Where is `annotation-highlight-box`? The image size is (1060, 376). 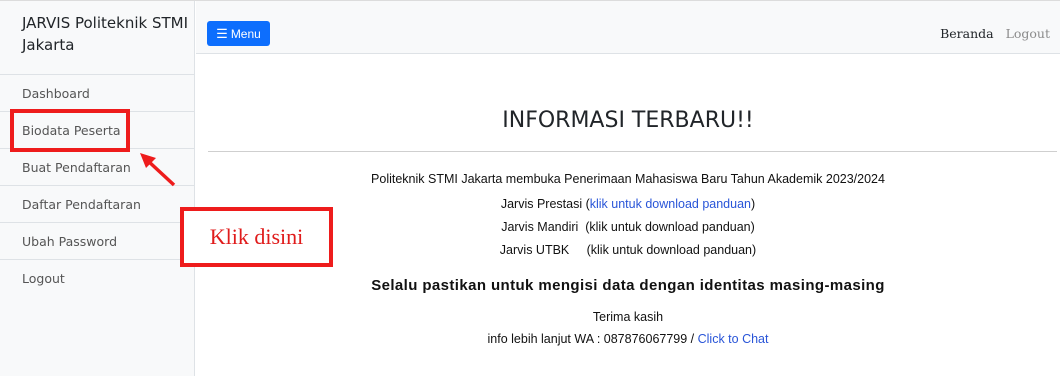
annotation-highlight-box is located at coordinates (70, 130).